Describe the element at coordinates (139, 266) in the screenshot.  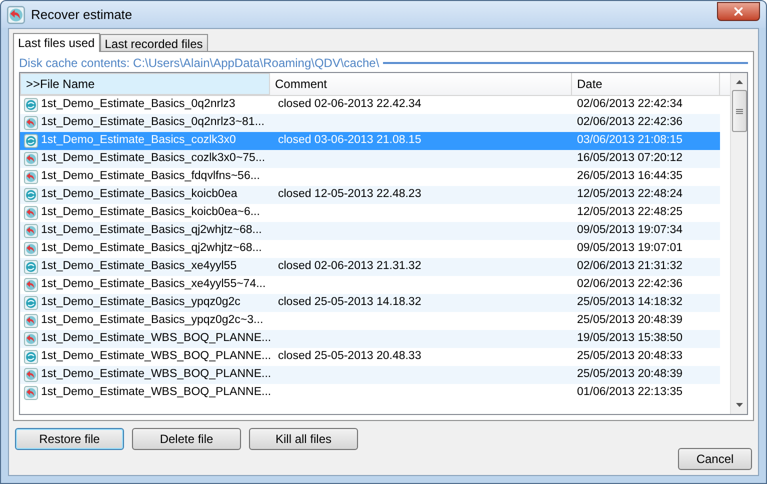
I see `file-name: 1st_Demo_Estimate_Basics_xe4yyl55` at that location.